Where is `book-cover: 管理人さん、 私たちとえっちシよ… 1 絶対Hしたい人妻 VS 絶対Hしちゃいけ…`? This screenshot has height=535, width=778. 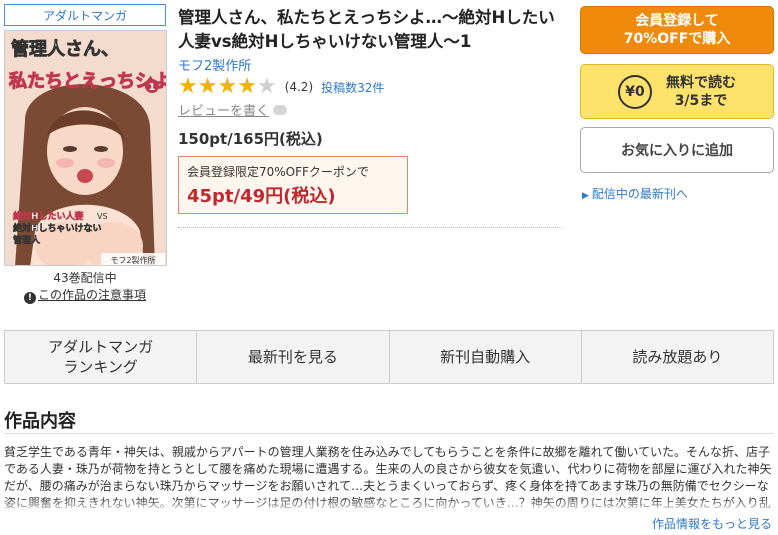
book-cover: 管理人さん、 私たちとえっちシよ… 1 絶対Hしたい人妻 VS 絶対Hしちゃいけ… is located at coordinates (85, 148).